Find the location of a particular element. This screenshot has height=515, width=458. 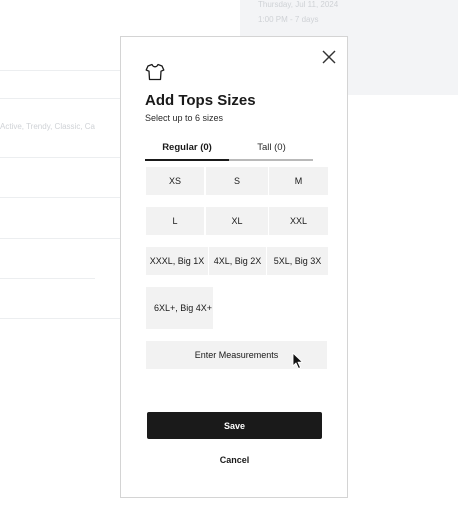

tab-regular: Regular (0) is located at coordinates (187, 148).